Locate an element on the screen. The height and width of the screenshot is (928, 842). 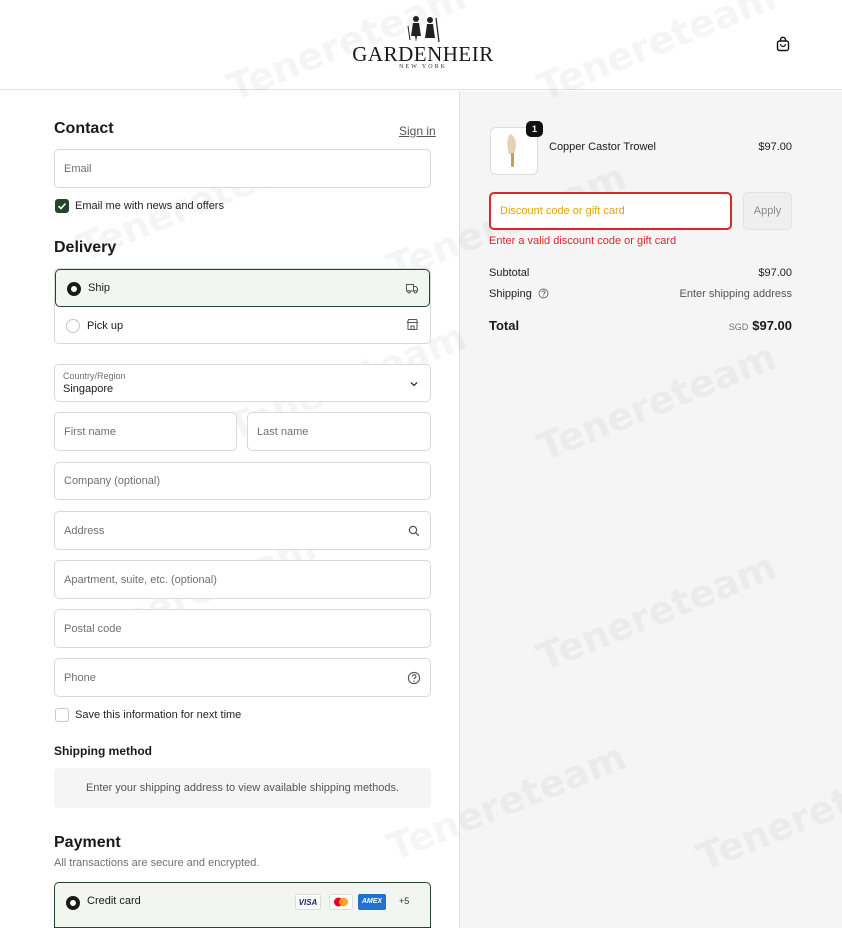
apply-discount-button: Apply is located at coordinates (767, 211).